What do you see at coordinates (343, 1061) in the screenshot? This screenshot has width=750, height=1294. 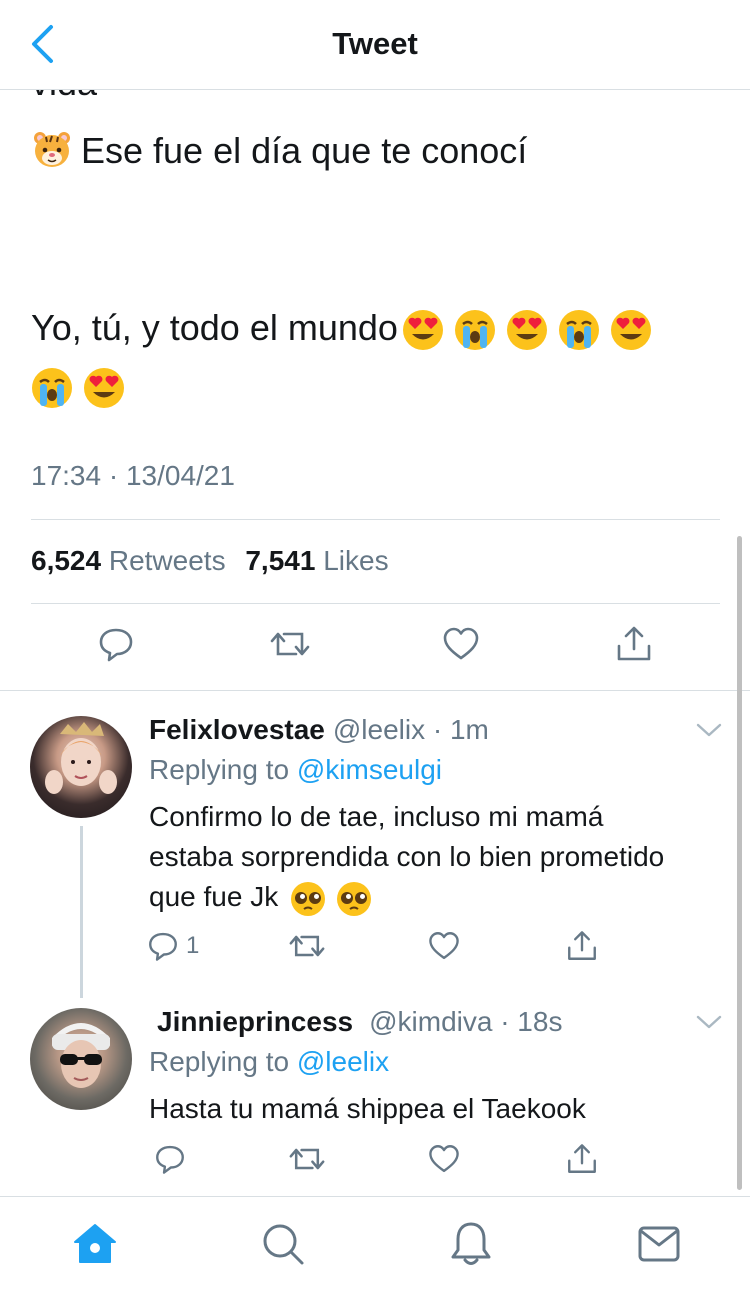 I see `mention-link: @leelix` at bounding box center [343, 1061].